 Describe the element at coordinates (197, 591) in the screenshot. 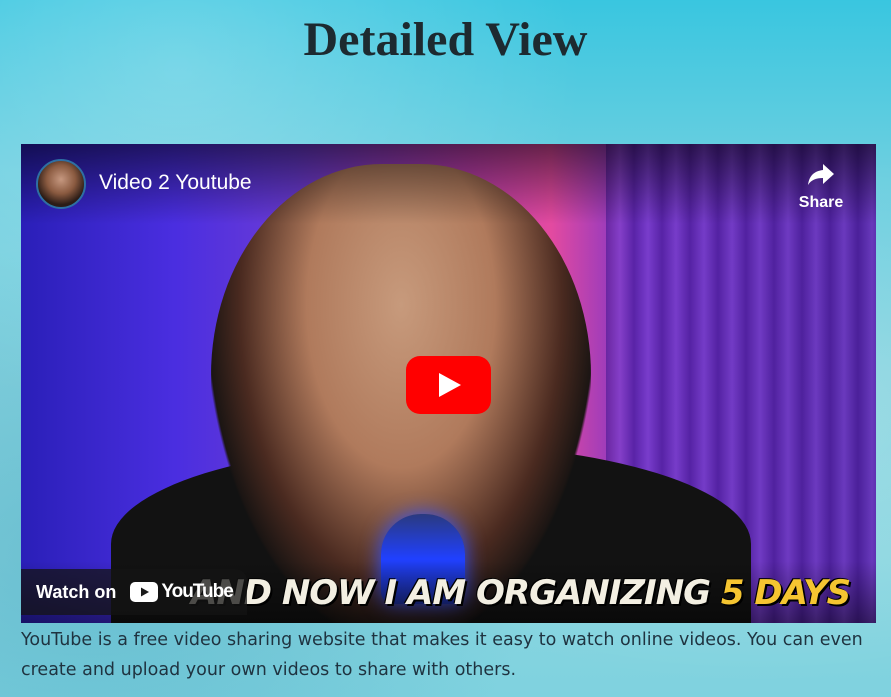

I see `youtube-wordmark: YouTube` at that location.